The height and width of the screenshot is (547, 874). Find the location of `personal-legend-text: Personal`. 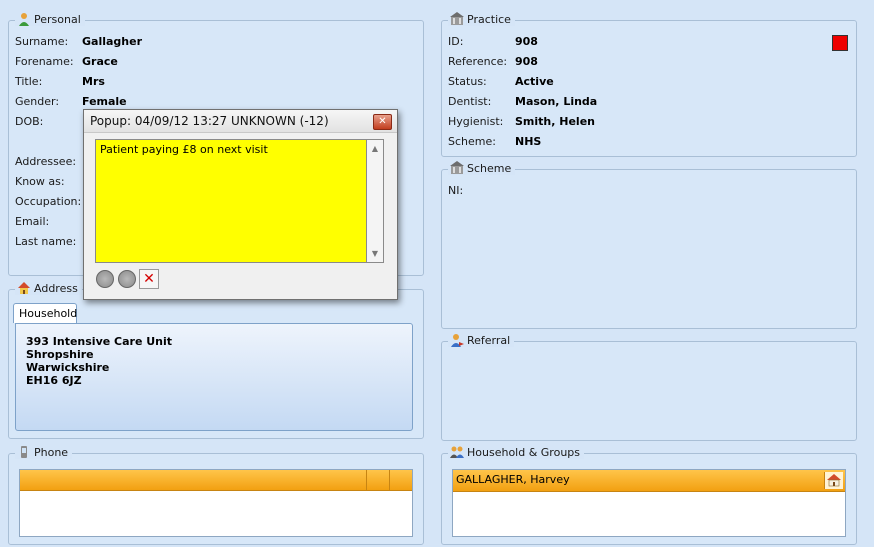

personal-legend-text: Personal is located at coordinates (57, 19).